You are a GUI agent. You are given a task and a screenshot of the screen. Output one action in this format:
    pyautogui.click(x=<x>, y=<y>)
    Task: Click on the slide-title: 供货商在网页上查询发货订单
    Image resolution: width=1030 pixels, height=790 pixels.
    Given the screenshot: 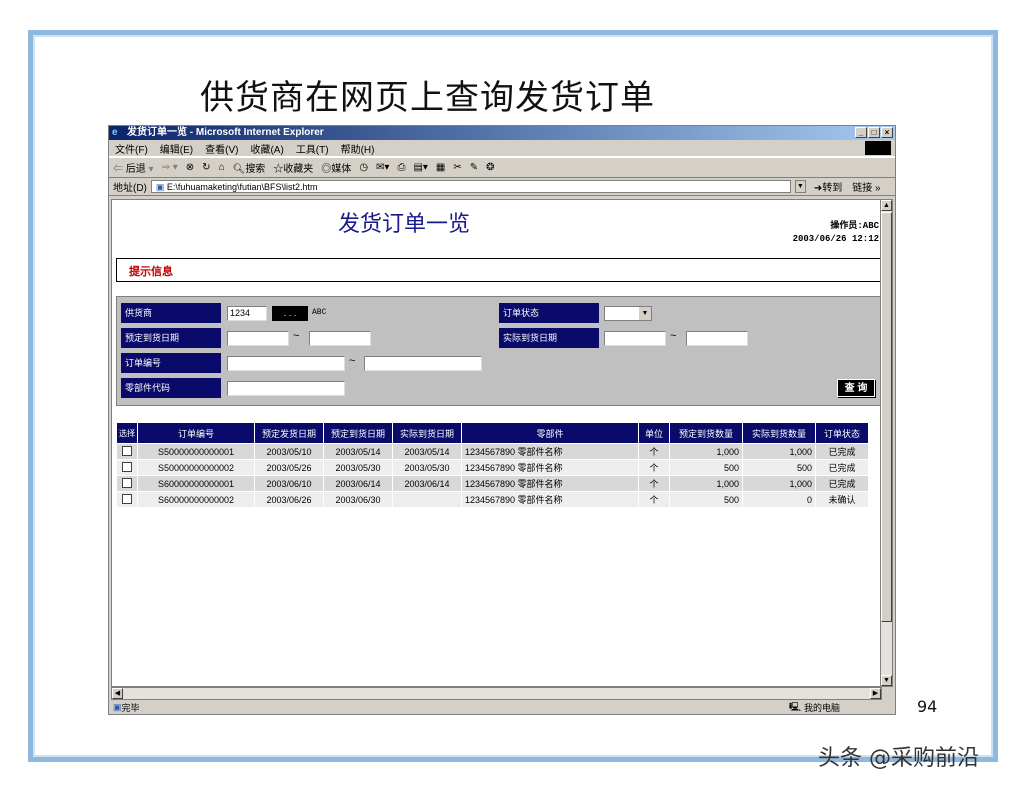 What is the action you would take?
    pyautogui.click(x=427, y=98)
    